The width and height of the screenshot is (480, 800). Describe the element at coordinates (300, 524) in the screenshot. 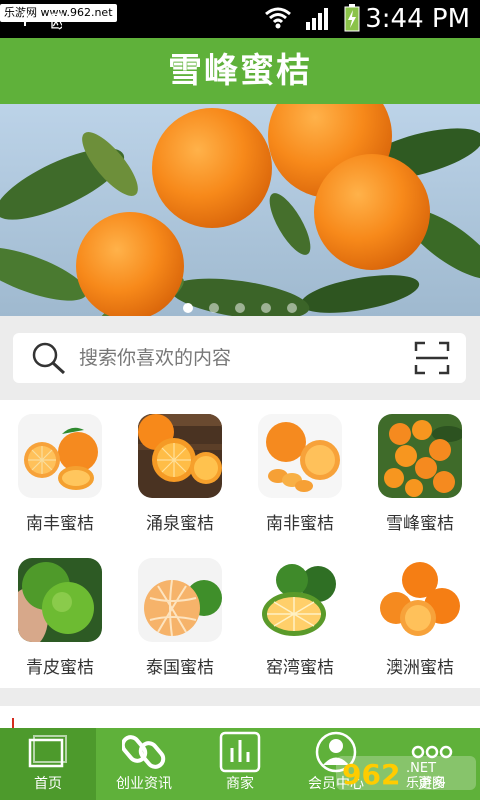

I see `category-label: 南非蜜桔` at that location.